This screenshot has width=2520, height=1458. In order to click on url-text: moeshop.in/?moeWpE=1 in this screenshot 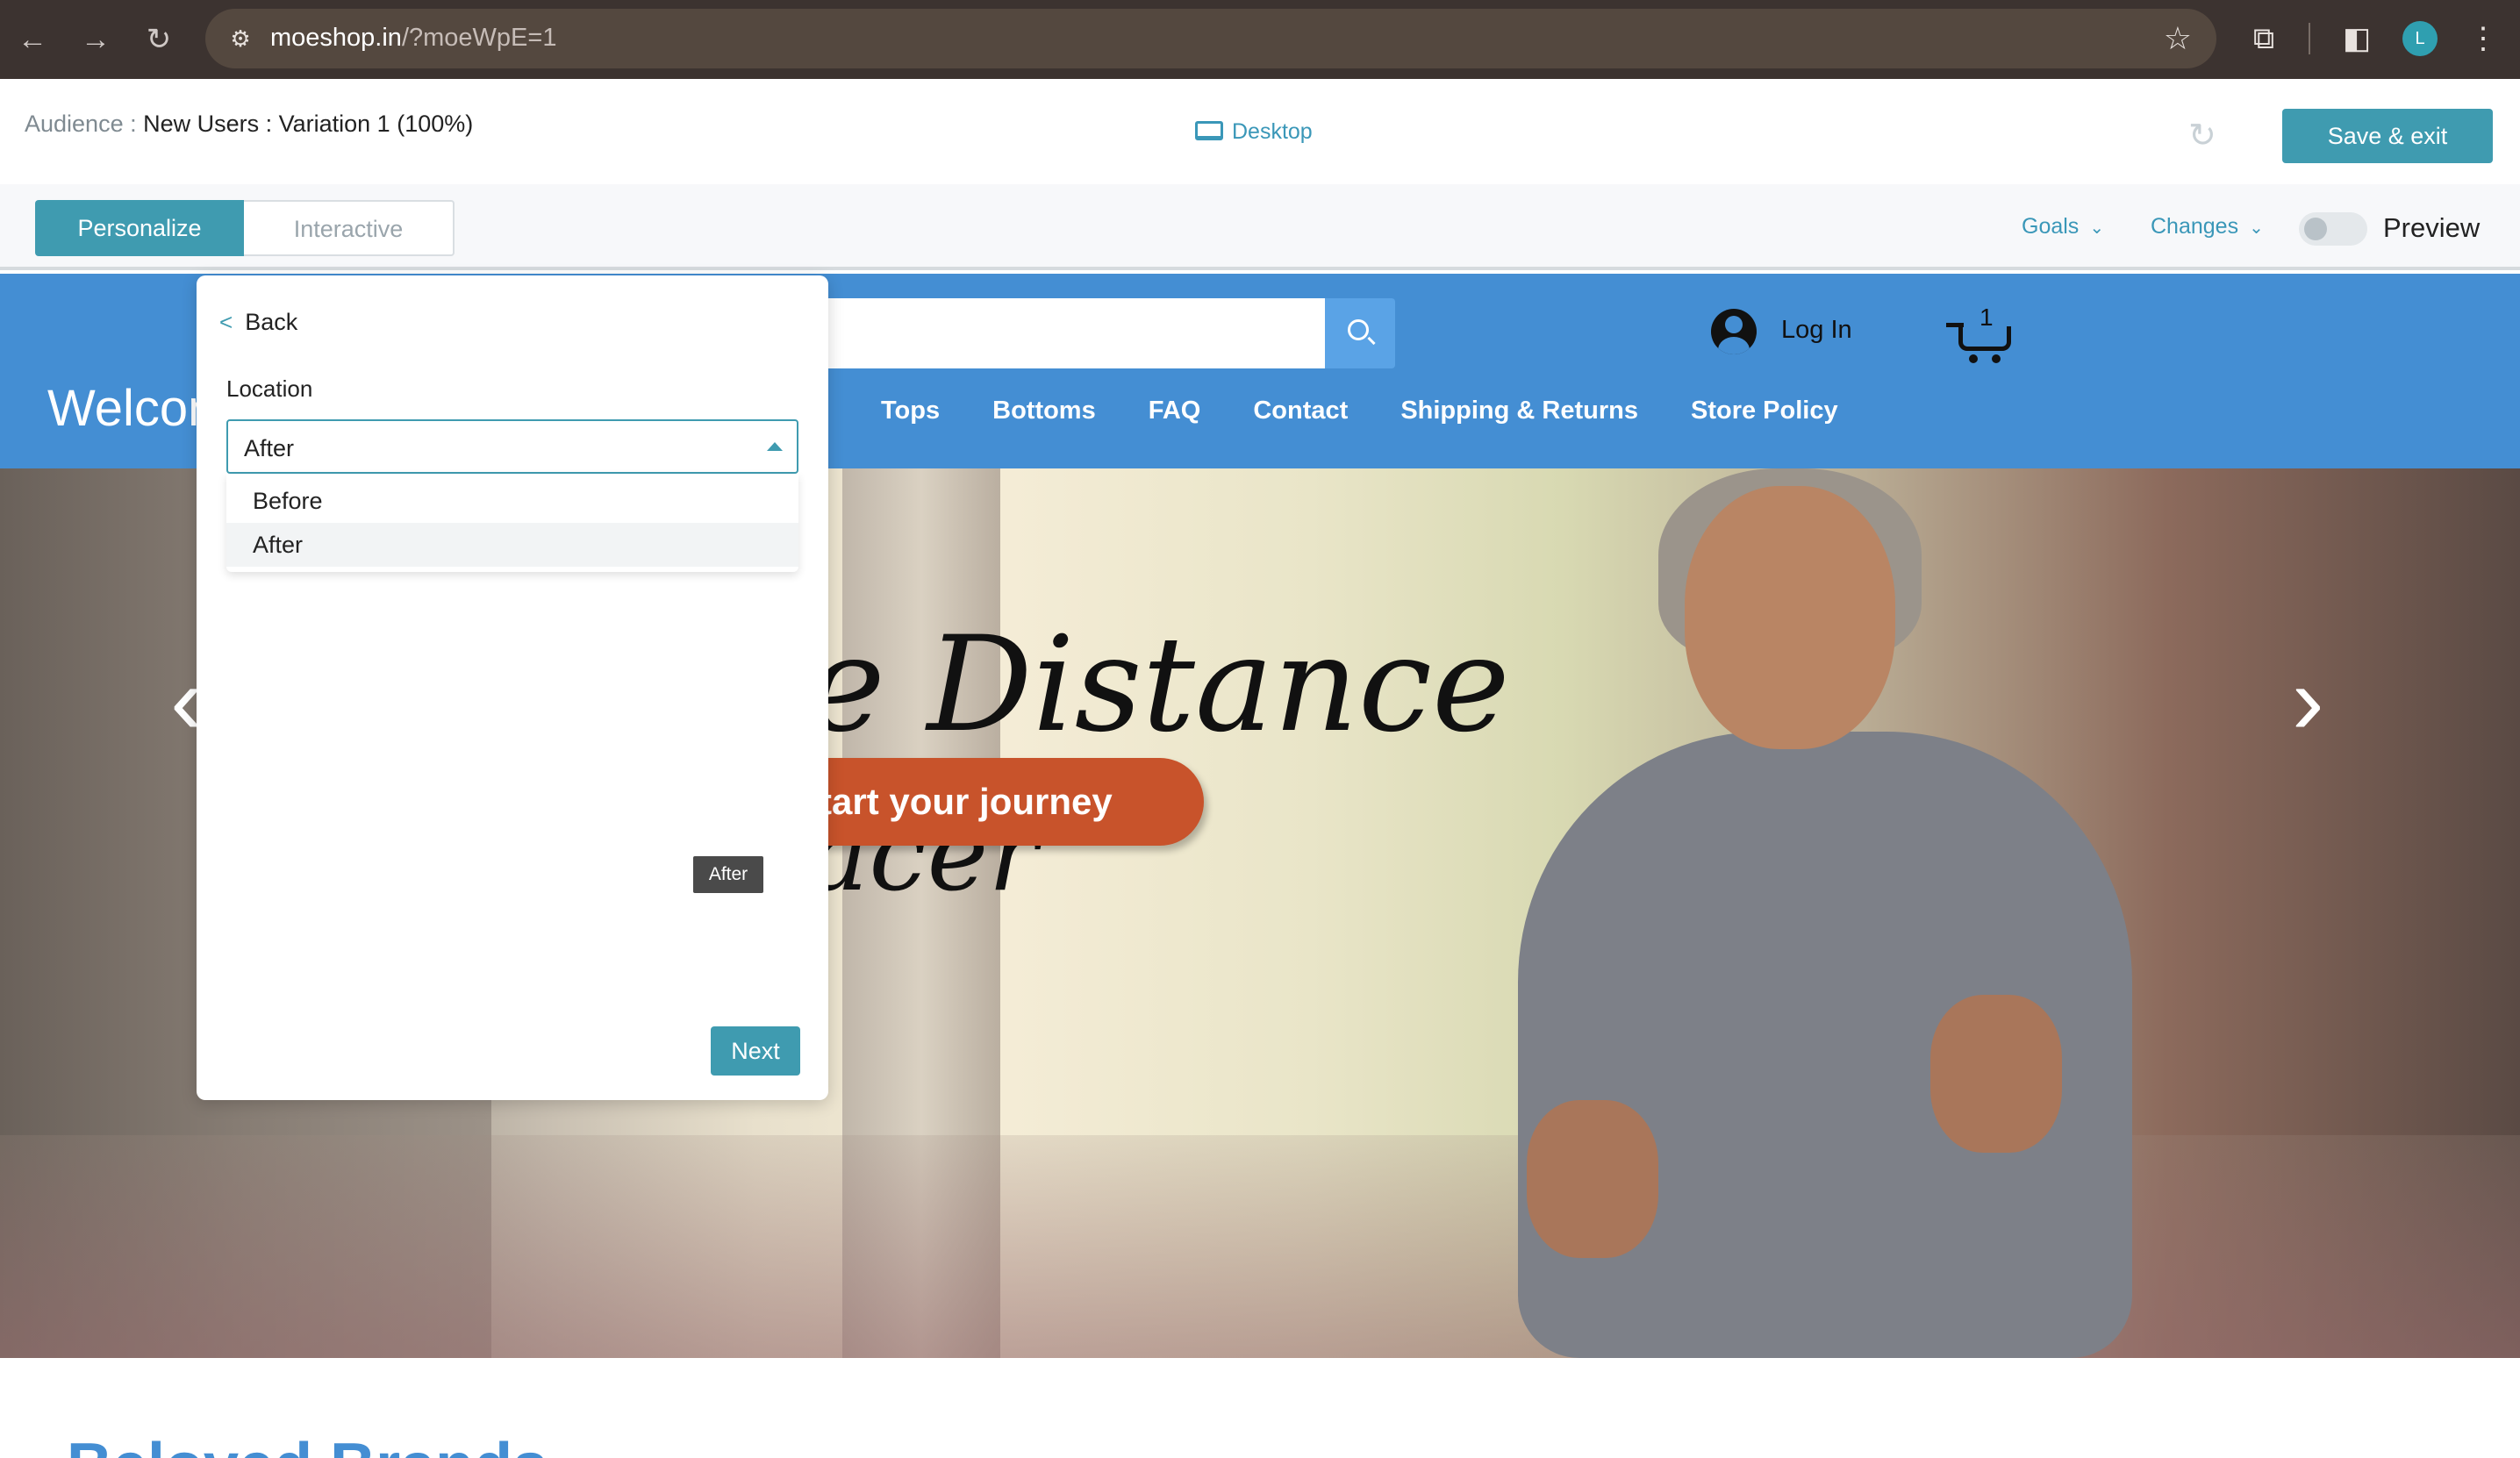, I will do `click(413, 39)`.